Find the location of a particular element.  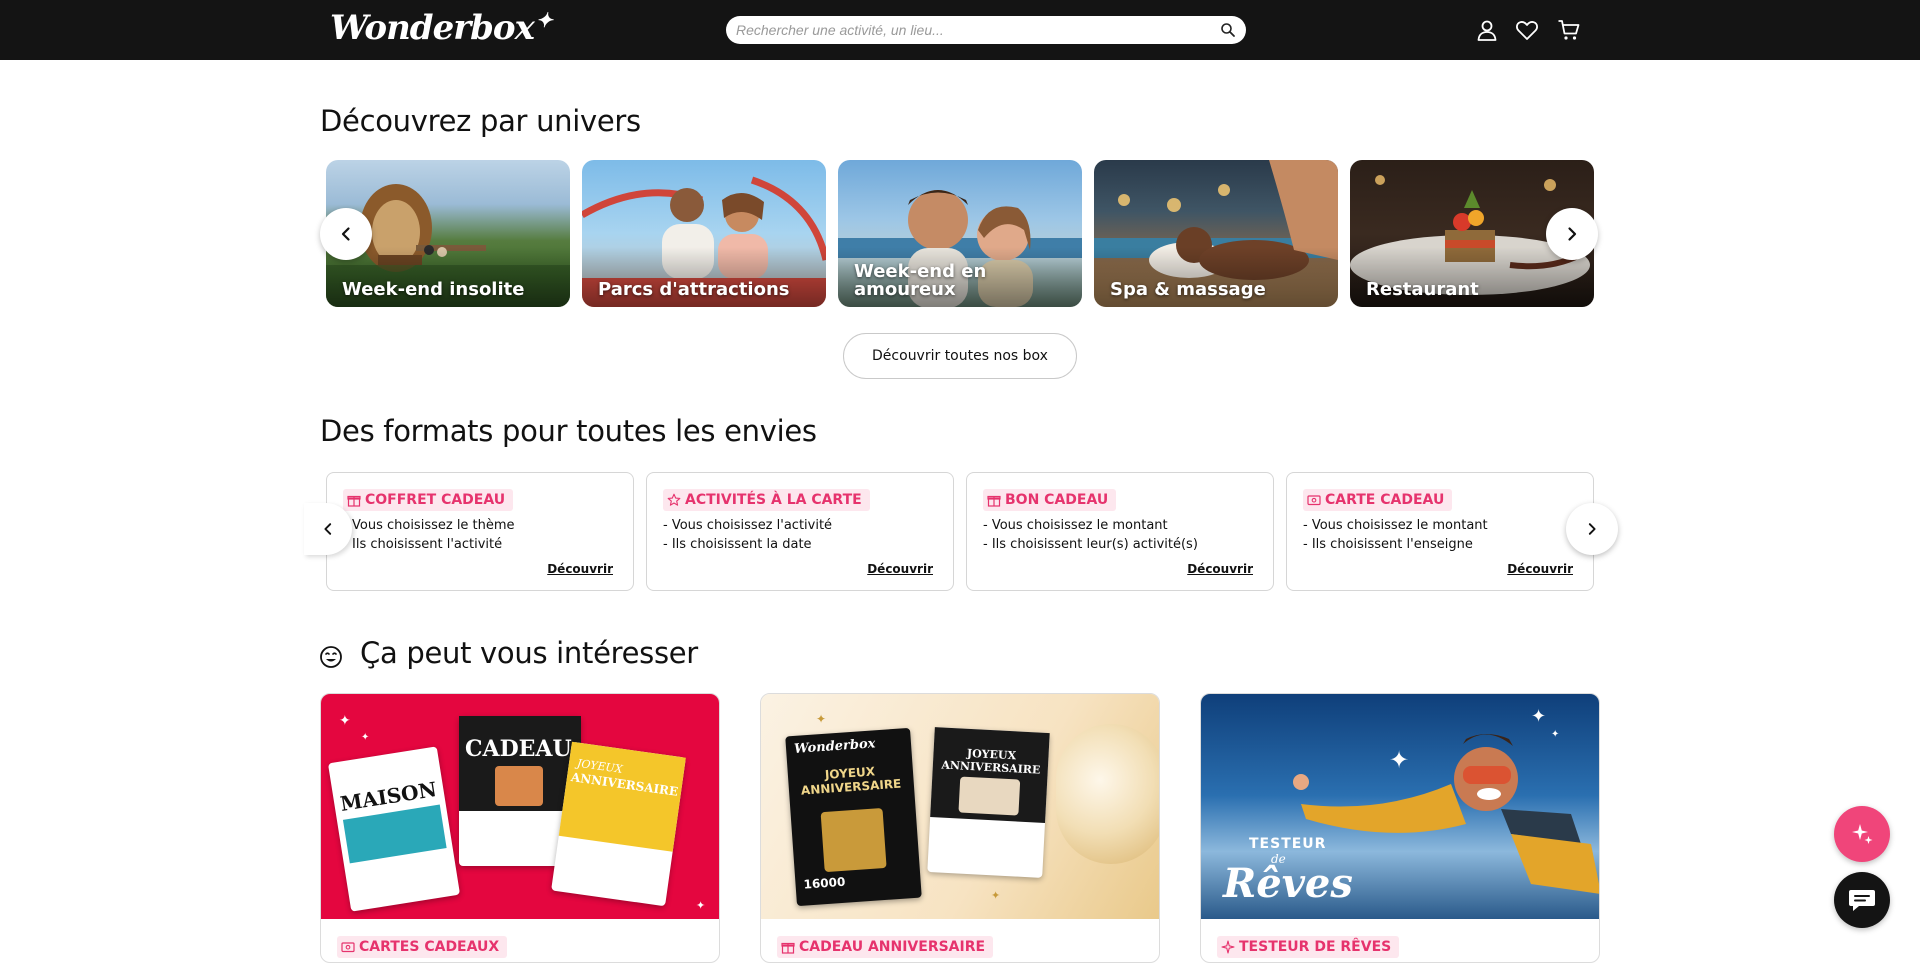

section-title-universes: Découvrez par univers is located at coordinates (480, 121).